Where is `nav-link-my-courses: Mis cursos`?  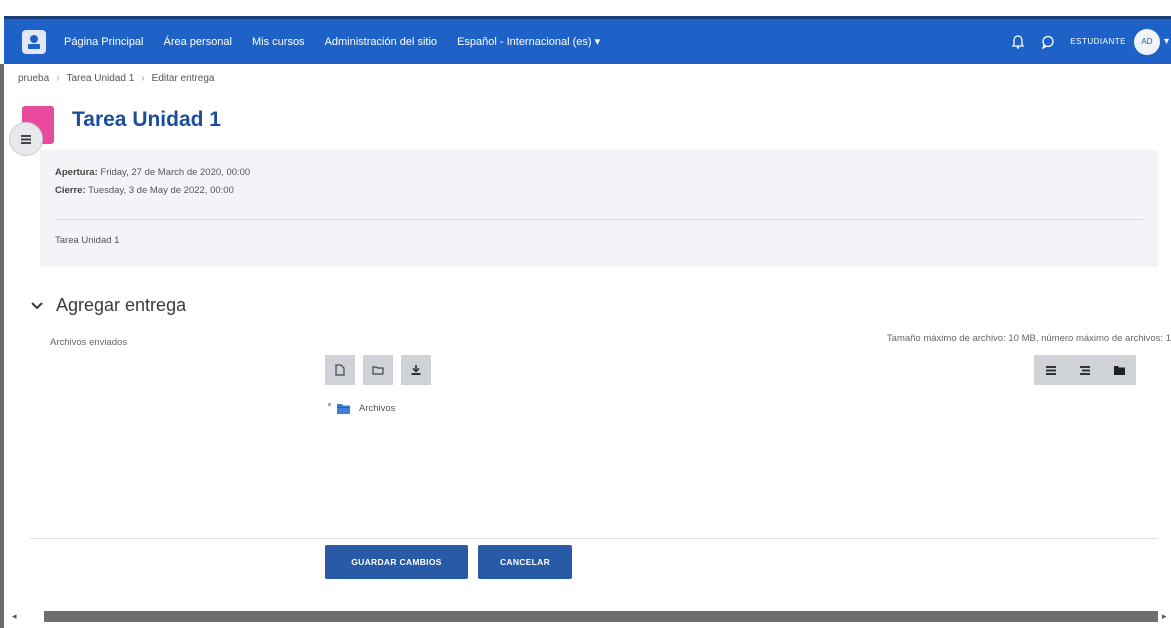 nav-link-my-courses: Mis cursos is located at coordinates (278, 42).